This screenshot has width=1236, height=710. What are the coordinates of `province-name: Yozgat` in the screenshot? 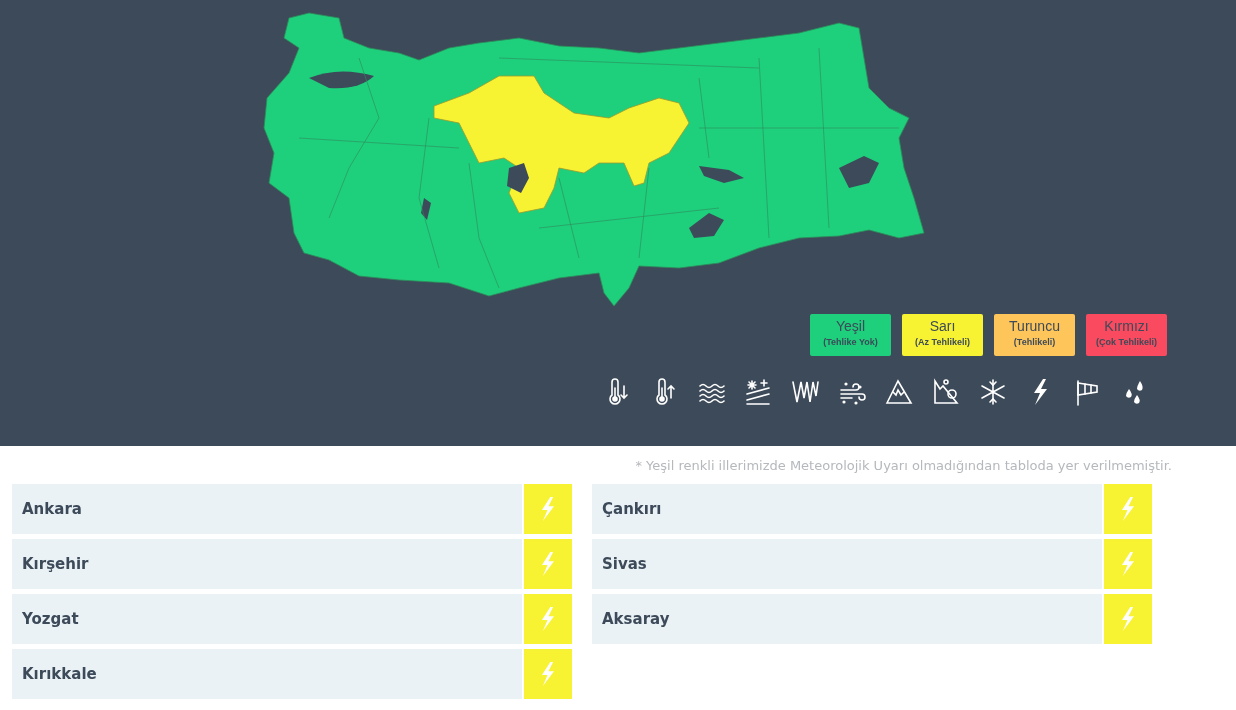 It's located at (267, 619).